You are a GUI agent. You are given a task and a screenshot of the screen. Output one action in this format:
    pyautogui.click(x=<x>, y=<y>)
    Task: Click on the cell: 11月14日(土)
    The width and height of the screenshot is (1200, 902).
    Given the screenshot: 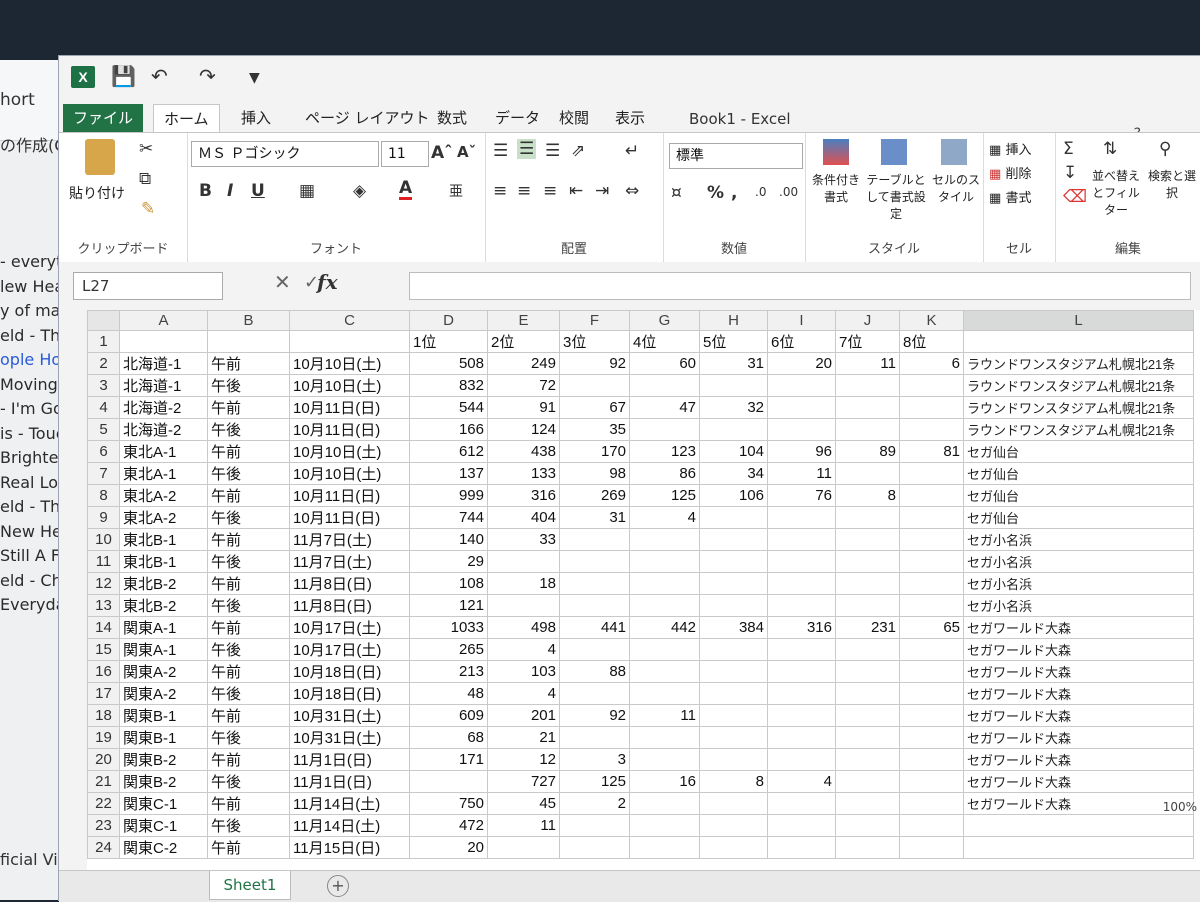 What is the action you would take?
    pyautogui.click(x=349, y=803)
    